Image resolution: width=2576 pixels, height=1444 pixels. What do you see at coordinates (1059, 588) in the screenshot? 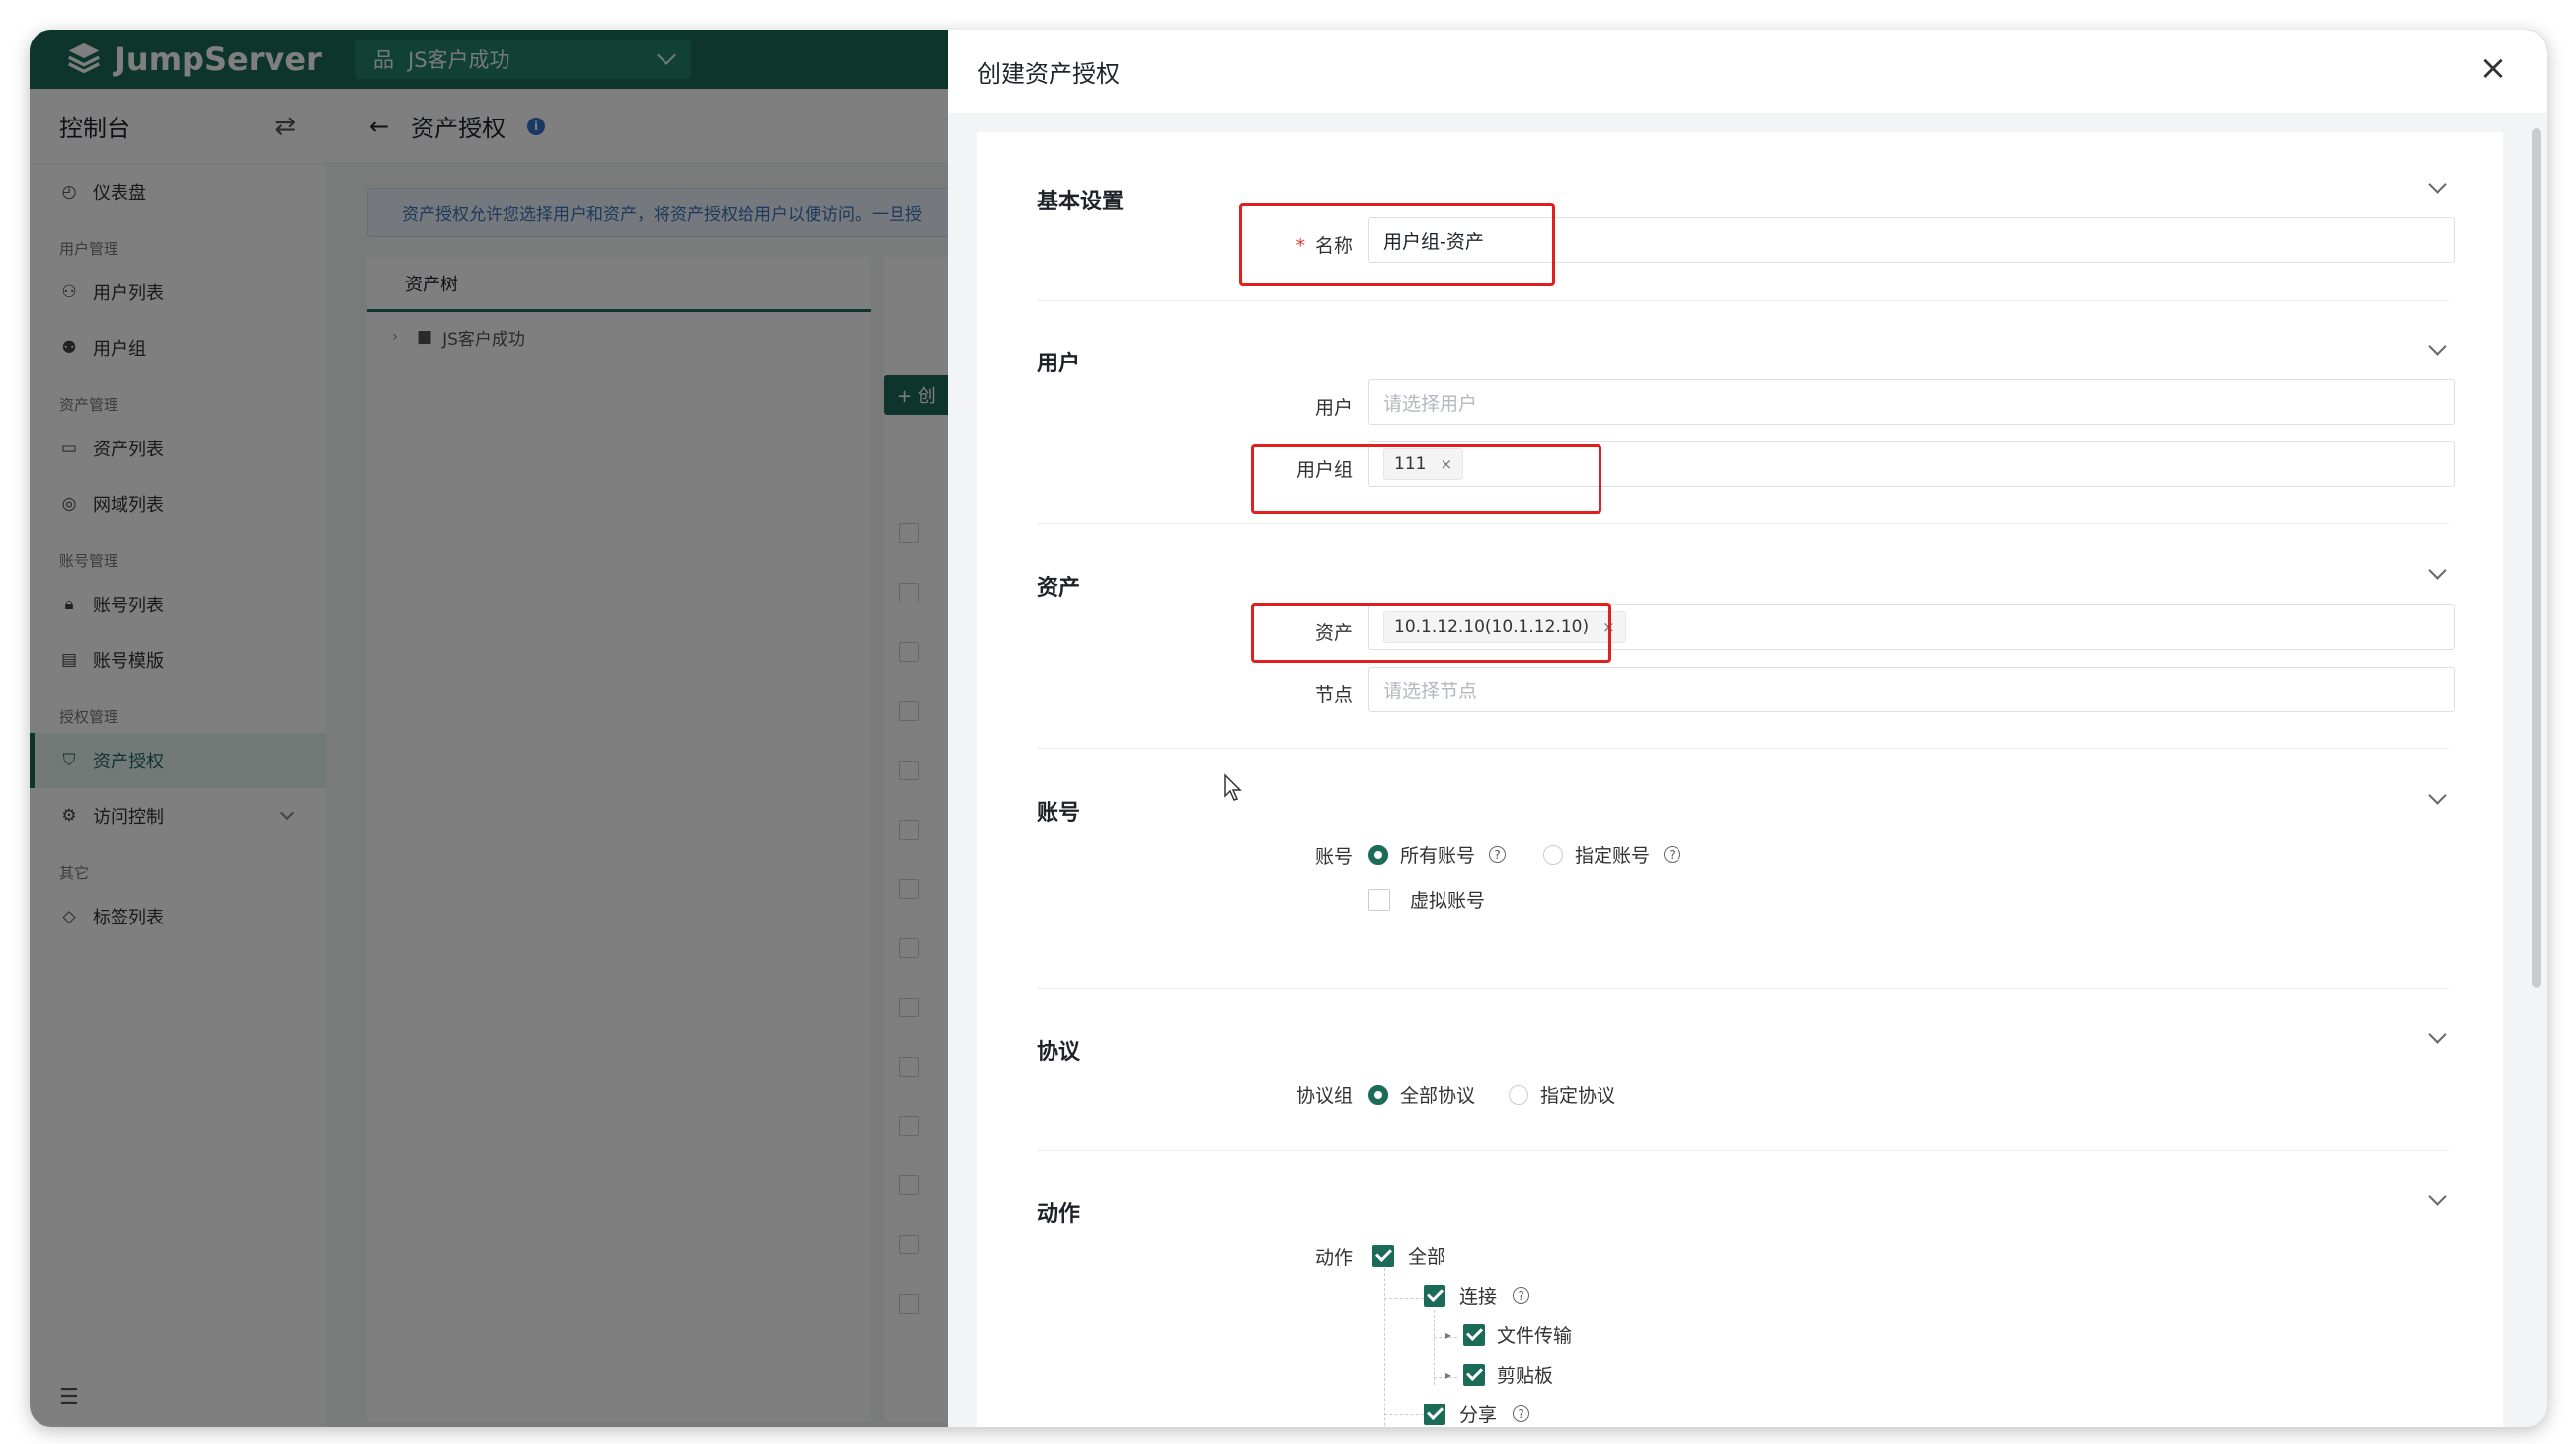
I see `section-title-assets: 资产` at bounding box center [1059, 588].